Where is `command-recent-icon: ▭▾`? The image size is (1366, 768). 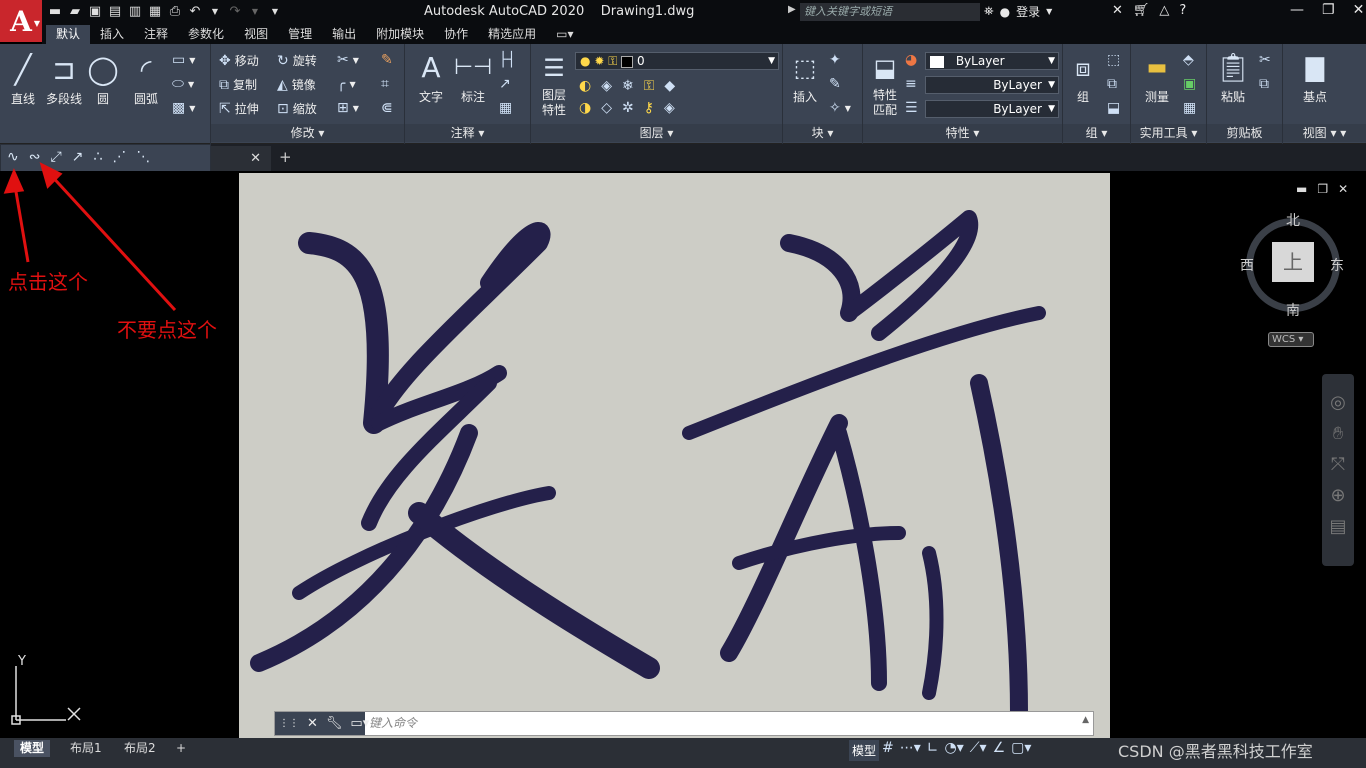 command-recent-icon: ▭▾ is located at coordinates (359, 723).